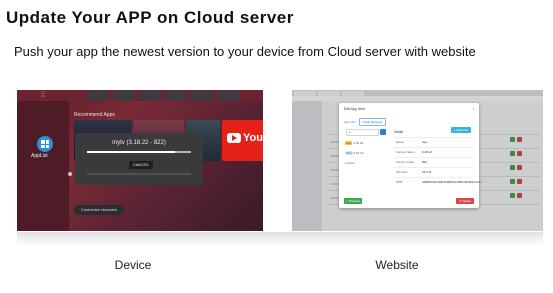 This screenshot has width=553, height=293. I want to click on download-progress-fill, so click(131, 152).